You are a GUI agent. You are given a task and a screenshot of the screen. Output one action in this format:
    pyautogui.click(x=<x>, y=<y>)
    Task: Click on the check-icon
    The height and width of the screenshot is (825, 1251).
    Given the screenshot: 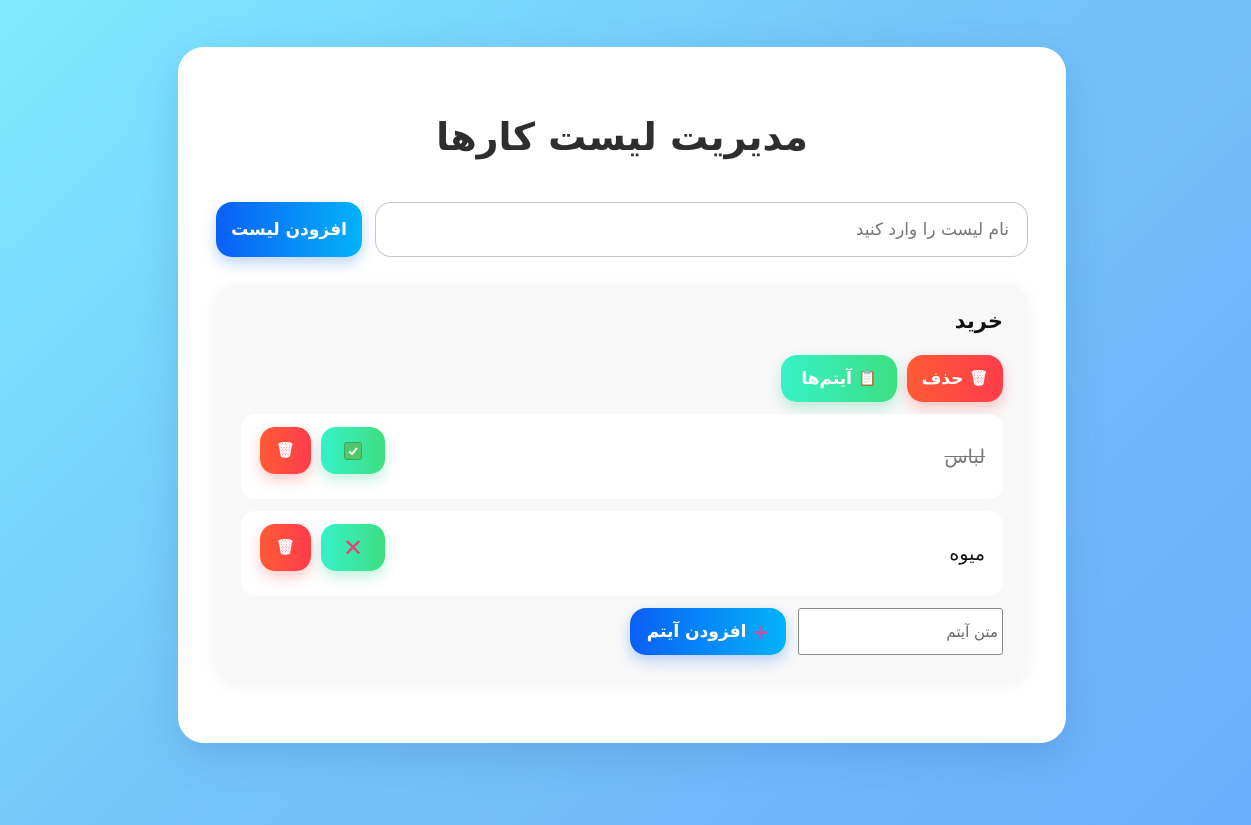 What is the action you would take?
    pyautogui.click(x=353, y=450)
    